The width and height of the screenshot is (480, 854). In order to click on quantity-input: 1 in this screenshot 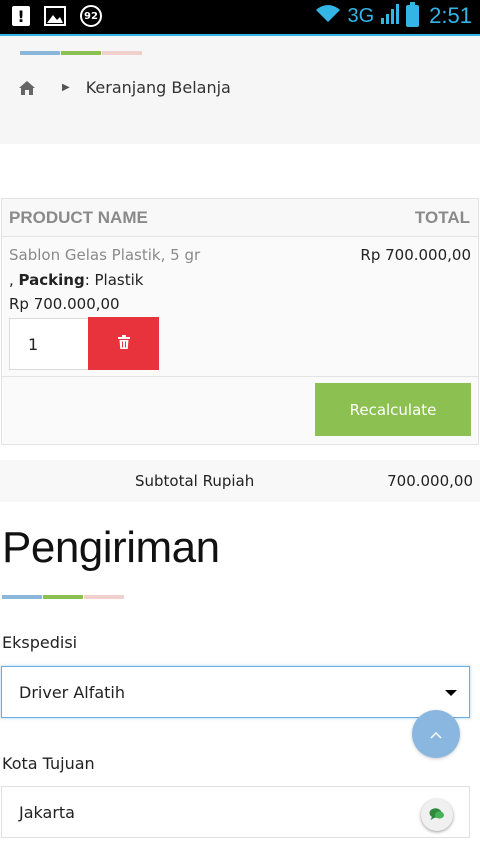, I will do `click(49, 344)`.